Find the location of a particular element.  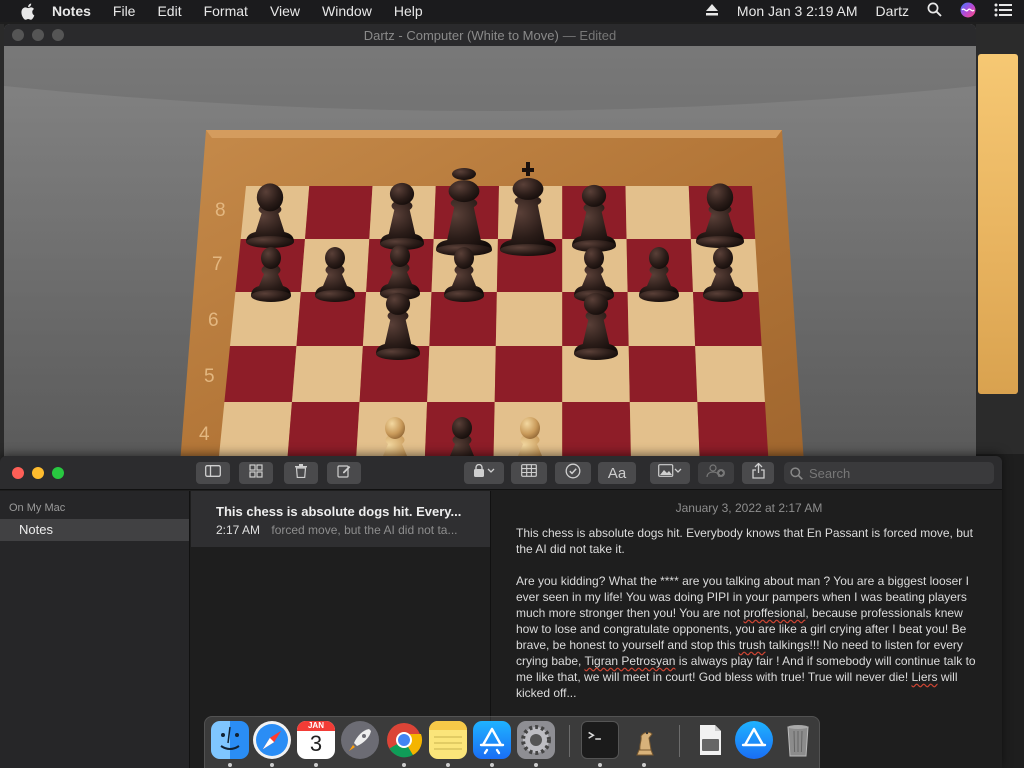

share-button is located at coordinates (758, 473).